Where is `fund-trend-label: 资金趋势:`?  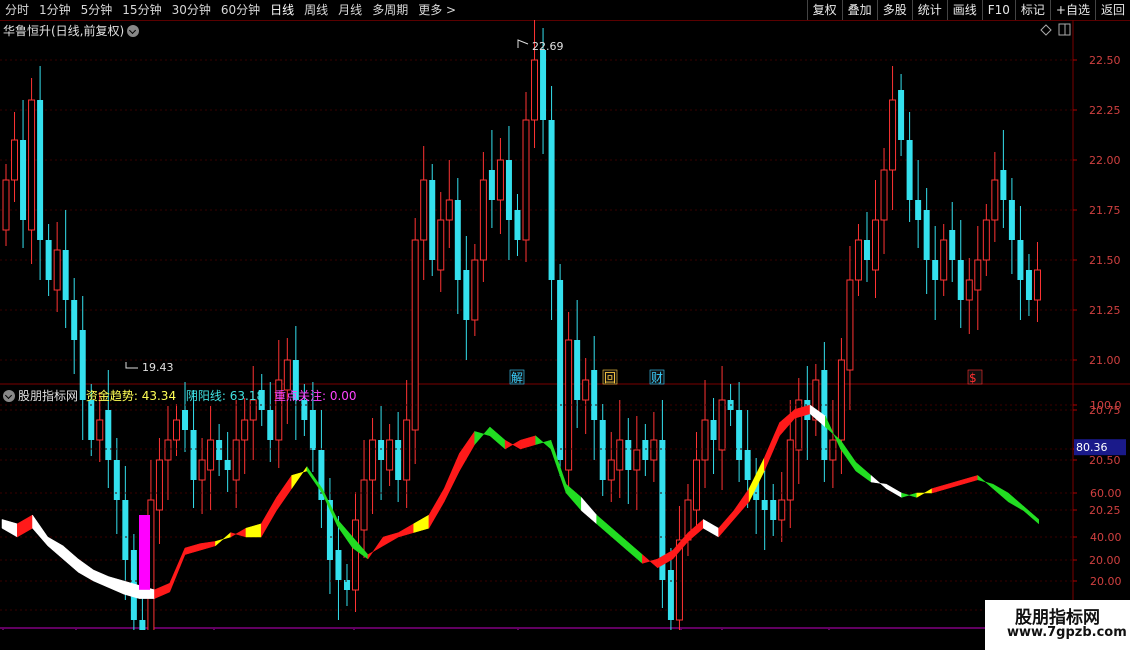
fund-trend-label: 资金趋势: is located at coordinates (111, 396).